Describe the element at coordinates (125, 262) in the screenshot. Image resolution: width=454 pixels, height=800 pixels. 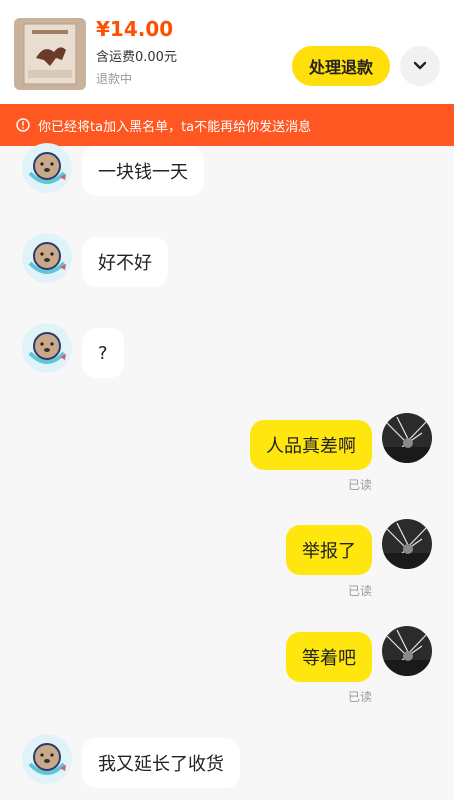
I see `message-bubble: 好不好` at that location.